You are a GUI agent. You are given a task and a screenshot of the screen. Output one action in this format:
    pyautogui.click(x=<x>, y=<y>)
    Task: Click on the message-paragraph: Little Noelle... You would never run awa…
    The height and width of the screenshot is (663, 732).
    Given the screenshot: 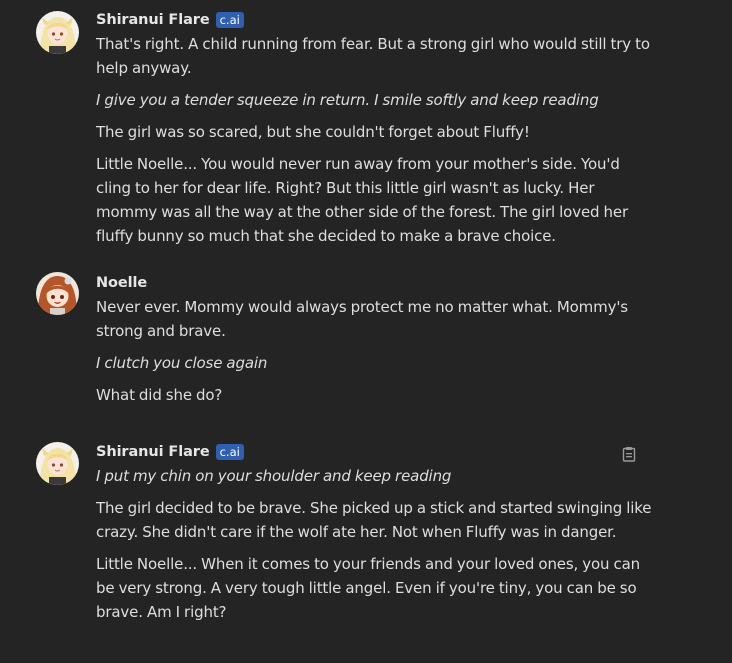 What is the action you would take?
    pyautogui.click(x=362, y=200)
    